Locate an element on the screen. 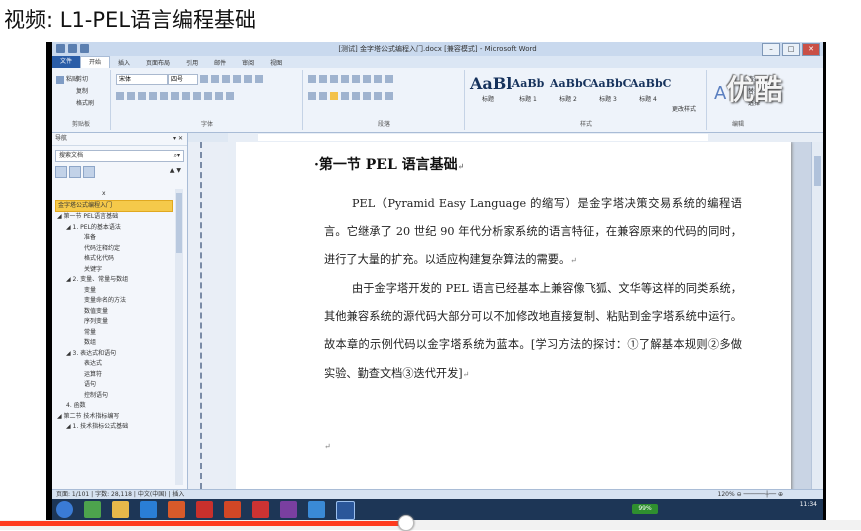 The height and width of the screenshot is (531, 861). video-progress-handle is located at coordinates (405, 523).